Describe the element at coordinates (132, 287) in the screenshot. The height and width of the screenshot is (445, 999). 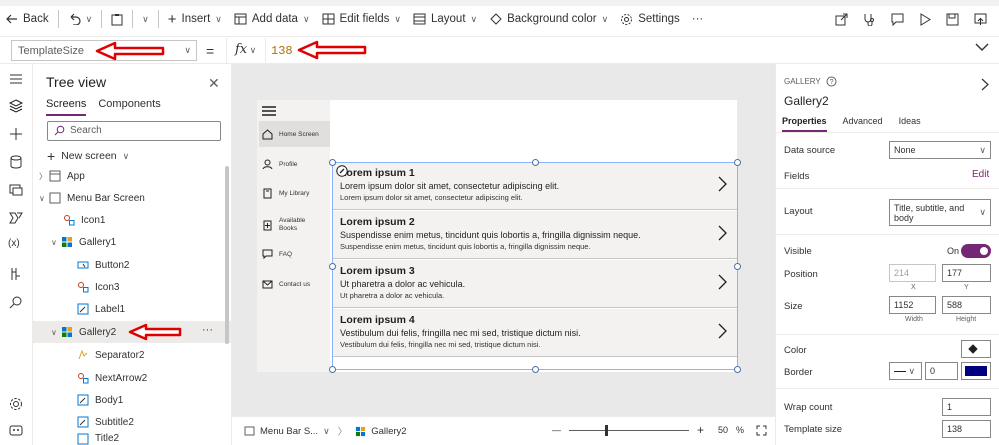
I see `tree-node-icon3: Icon3` at that location.